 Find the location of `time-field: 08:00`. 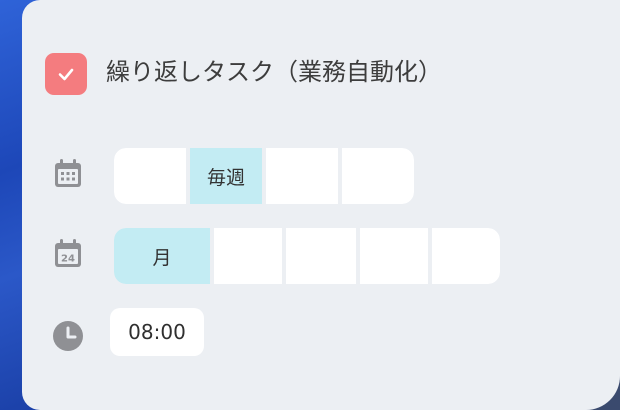

time-field: 08:00 is located at coordinates (157, 332).